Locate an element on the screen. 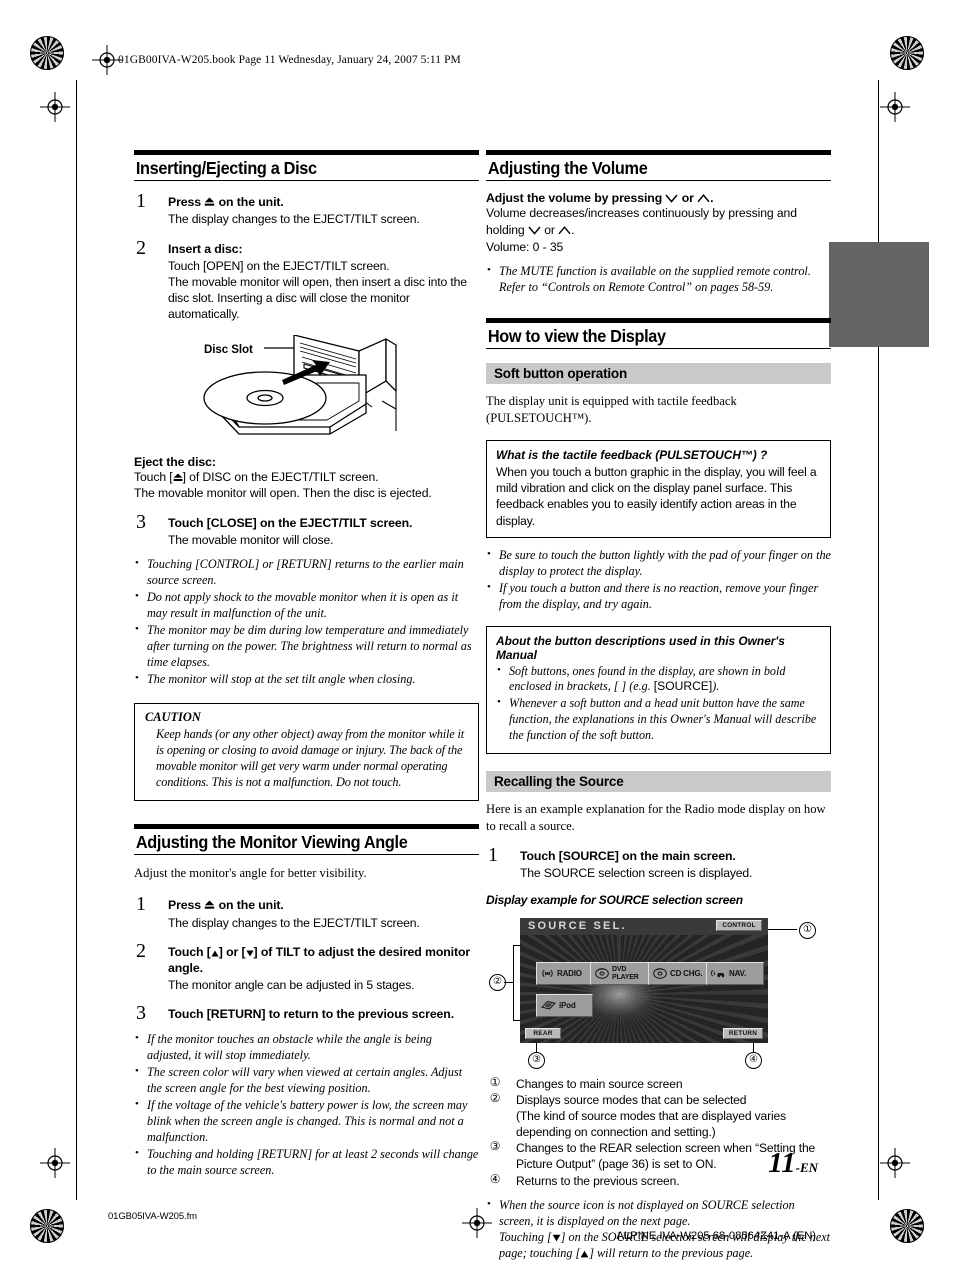  screen-title: SOURCE SEL. is located at coordinates (577, 926).